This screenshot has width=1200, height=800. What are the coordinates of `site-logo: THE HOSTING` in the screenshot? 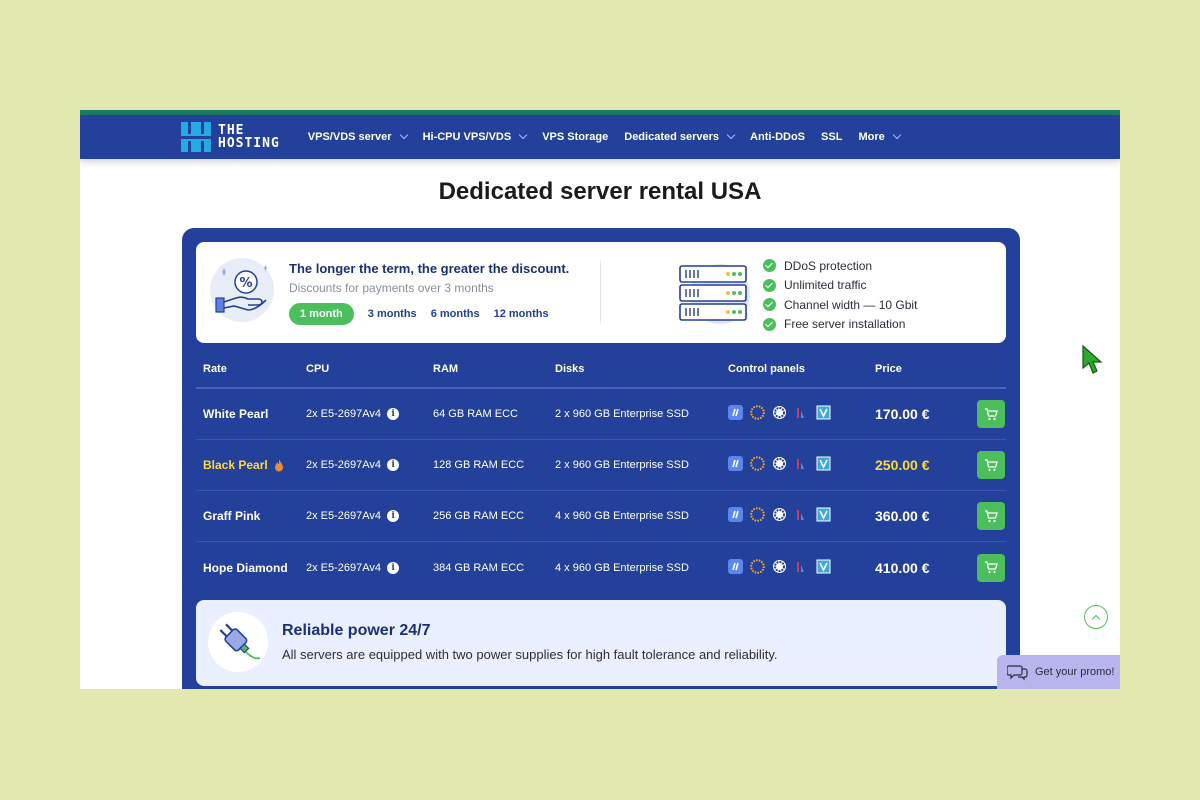 It's located at (230, 137).